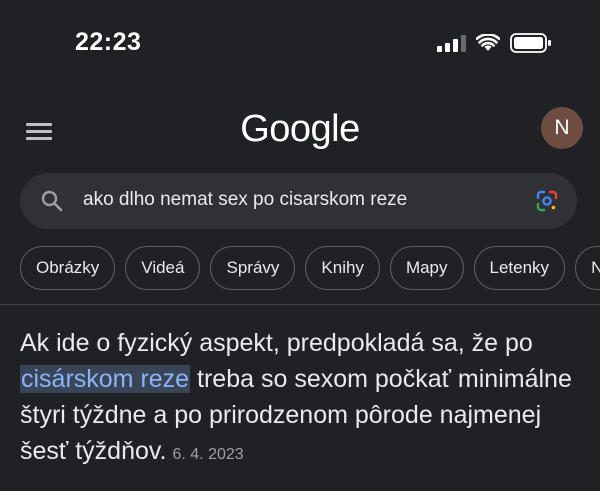 The height and width of the screenshot is (491, 600). I want to click on app-header: Google N, so click(300, 130).